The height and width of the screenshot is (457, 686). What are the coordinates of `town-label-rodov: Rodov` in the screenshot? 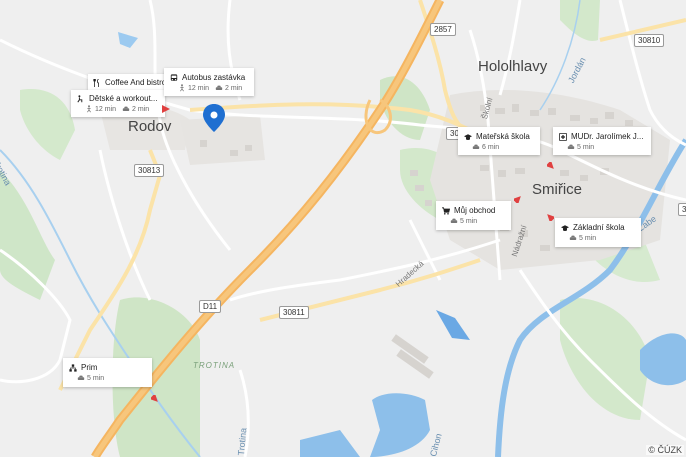 It's located at (150, 126).